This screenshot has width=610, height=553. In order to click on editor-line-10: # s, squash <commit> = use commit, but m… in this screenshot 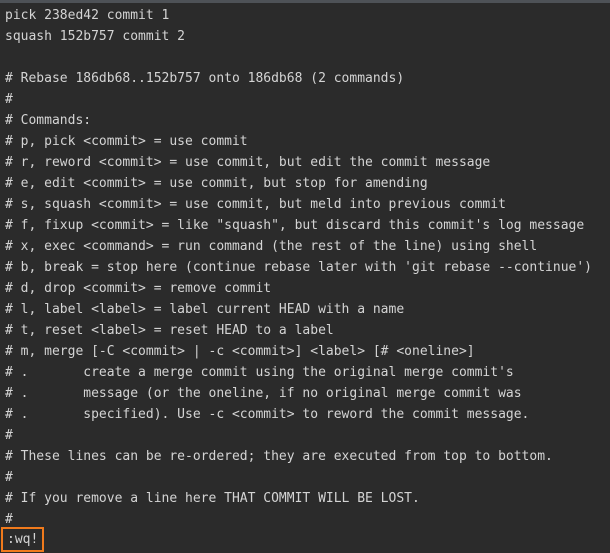, I will do `click(305, 204)`.